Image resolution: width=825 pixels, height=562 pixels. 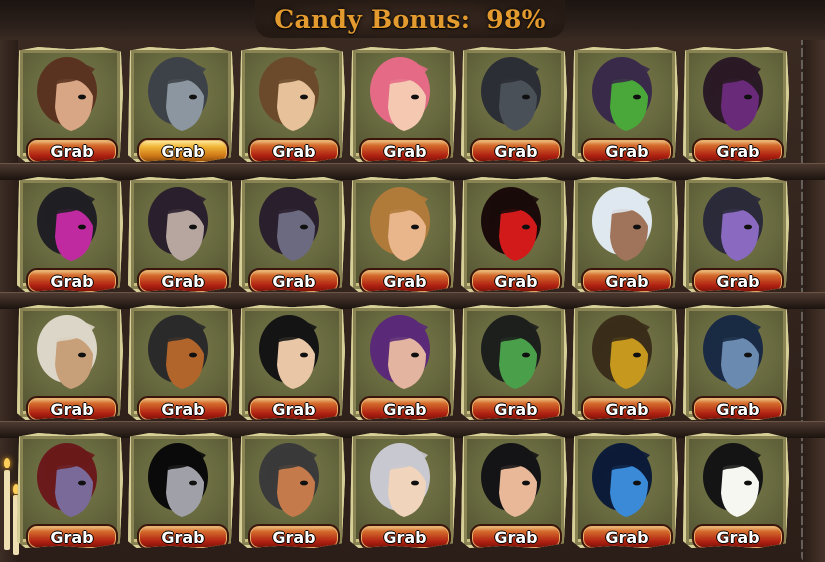 What do you see at coordinates (622, 480) in the screenshot?
I see `starry-manta-portrait` at bounding box center [622, 480].